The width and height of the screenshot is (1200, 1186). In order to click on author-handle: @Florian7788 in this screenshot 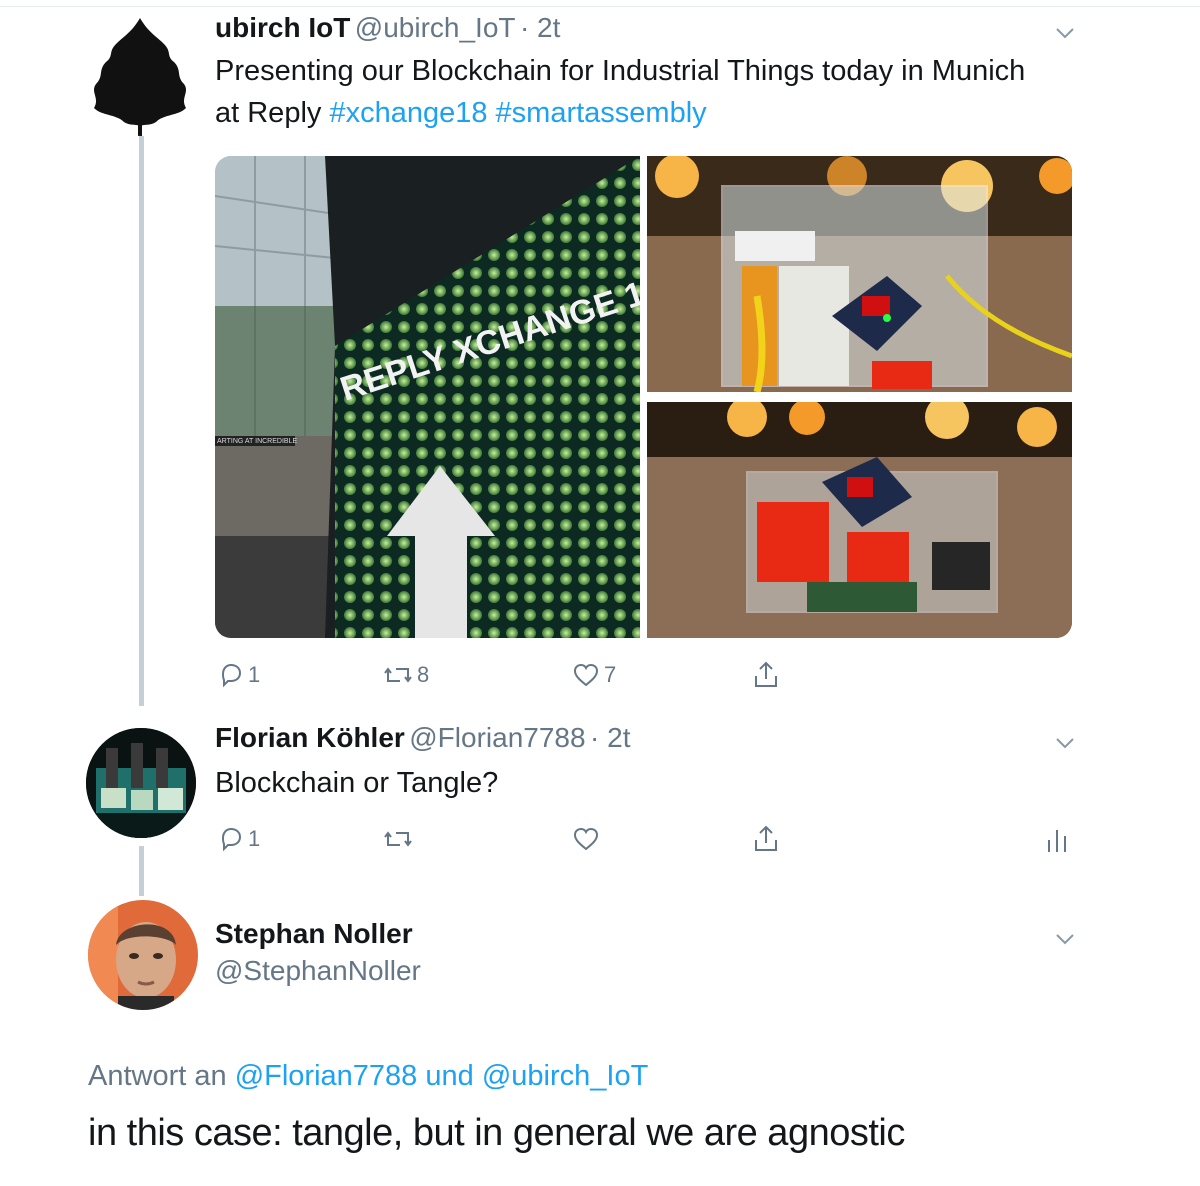, I will do `click(497, 737)`.